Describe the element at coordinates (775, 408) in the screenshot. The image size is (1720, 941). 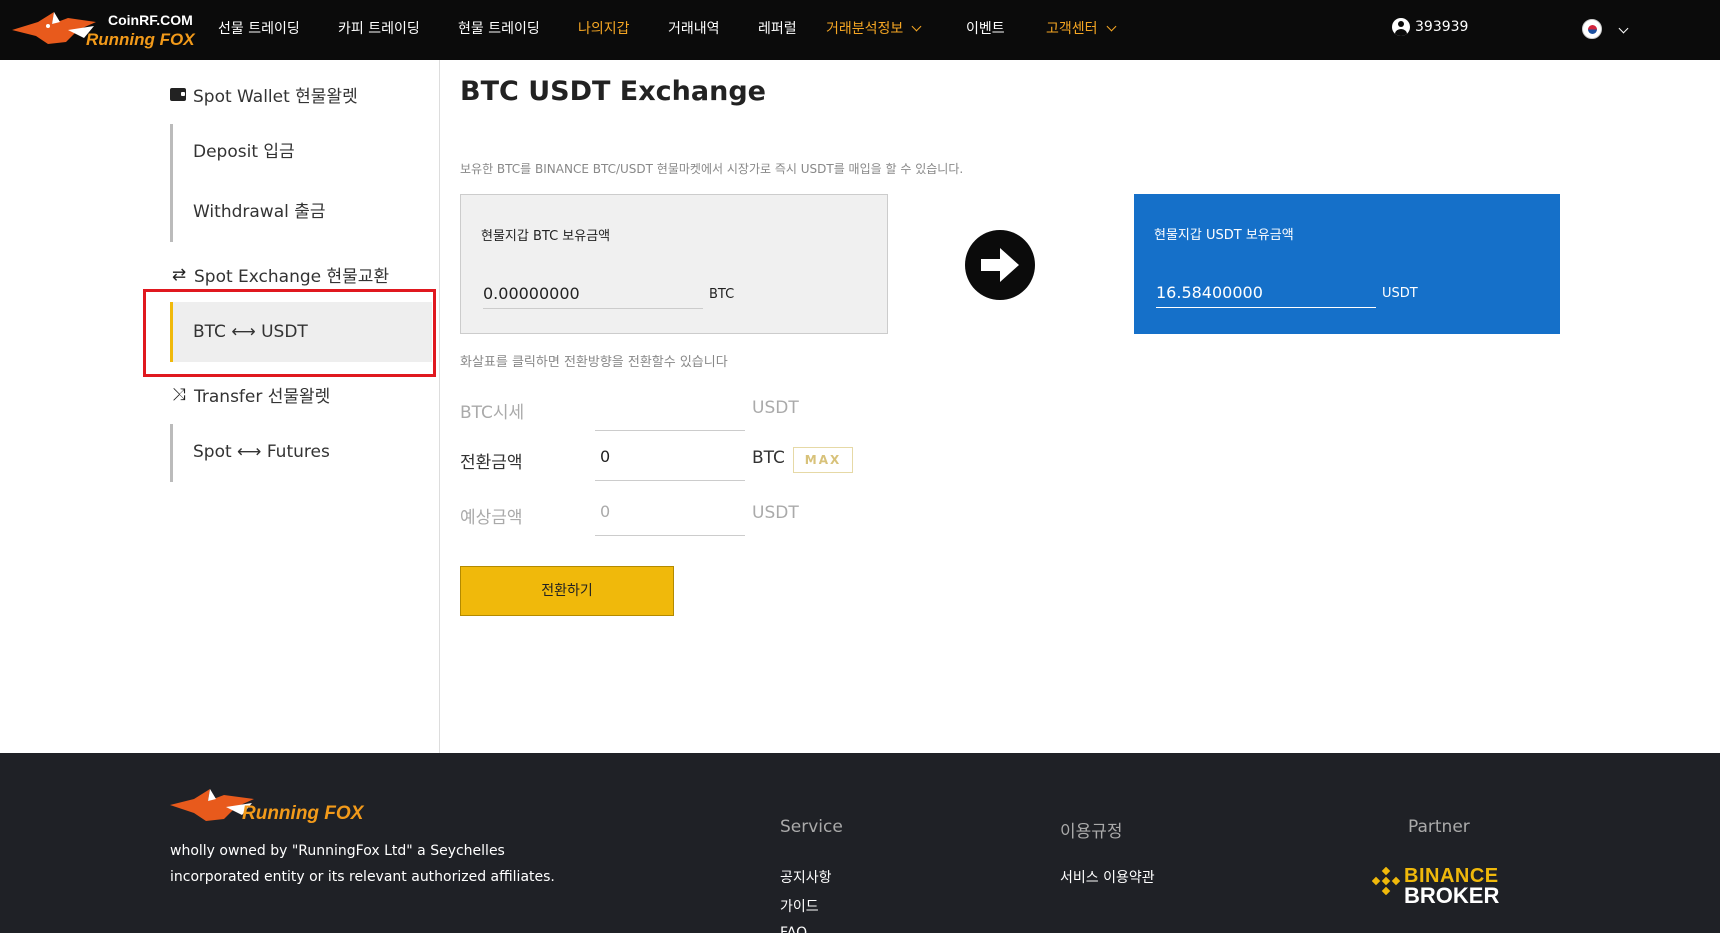
I see `btc-price-unit: USDT` at that location.